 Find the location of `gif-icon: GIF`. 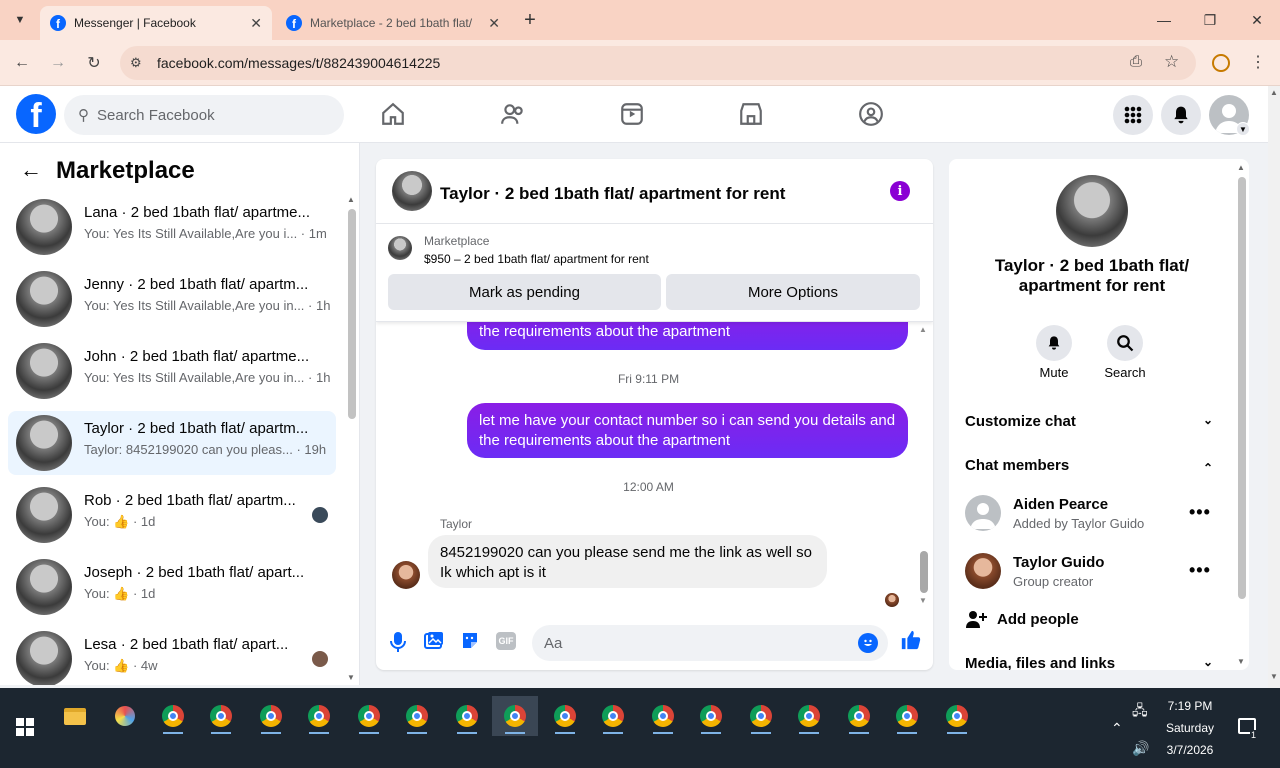

gif-icon: GIF is located at coordinates (506, 641).